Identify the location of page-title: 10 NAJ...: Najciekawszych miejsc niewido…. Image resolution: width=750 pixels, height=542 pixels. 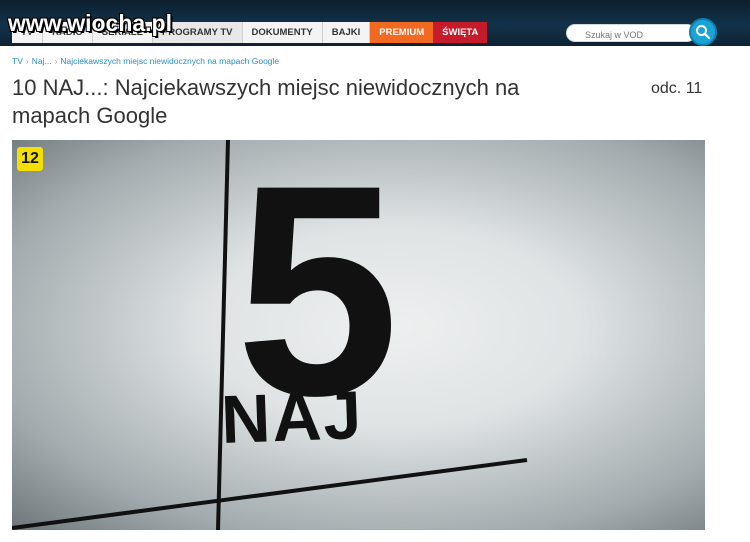
(266, 101).